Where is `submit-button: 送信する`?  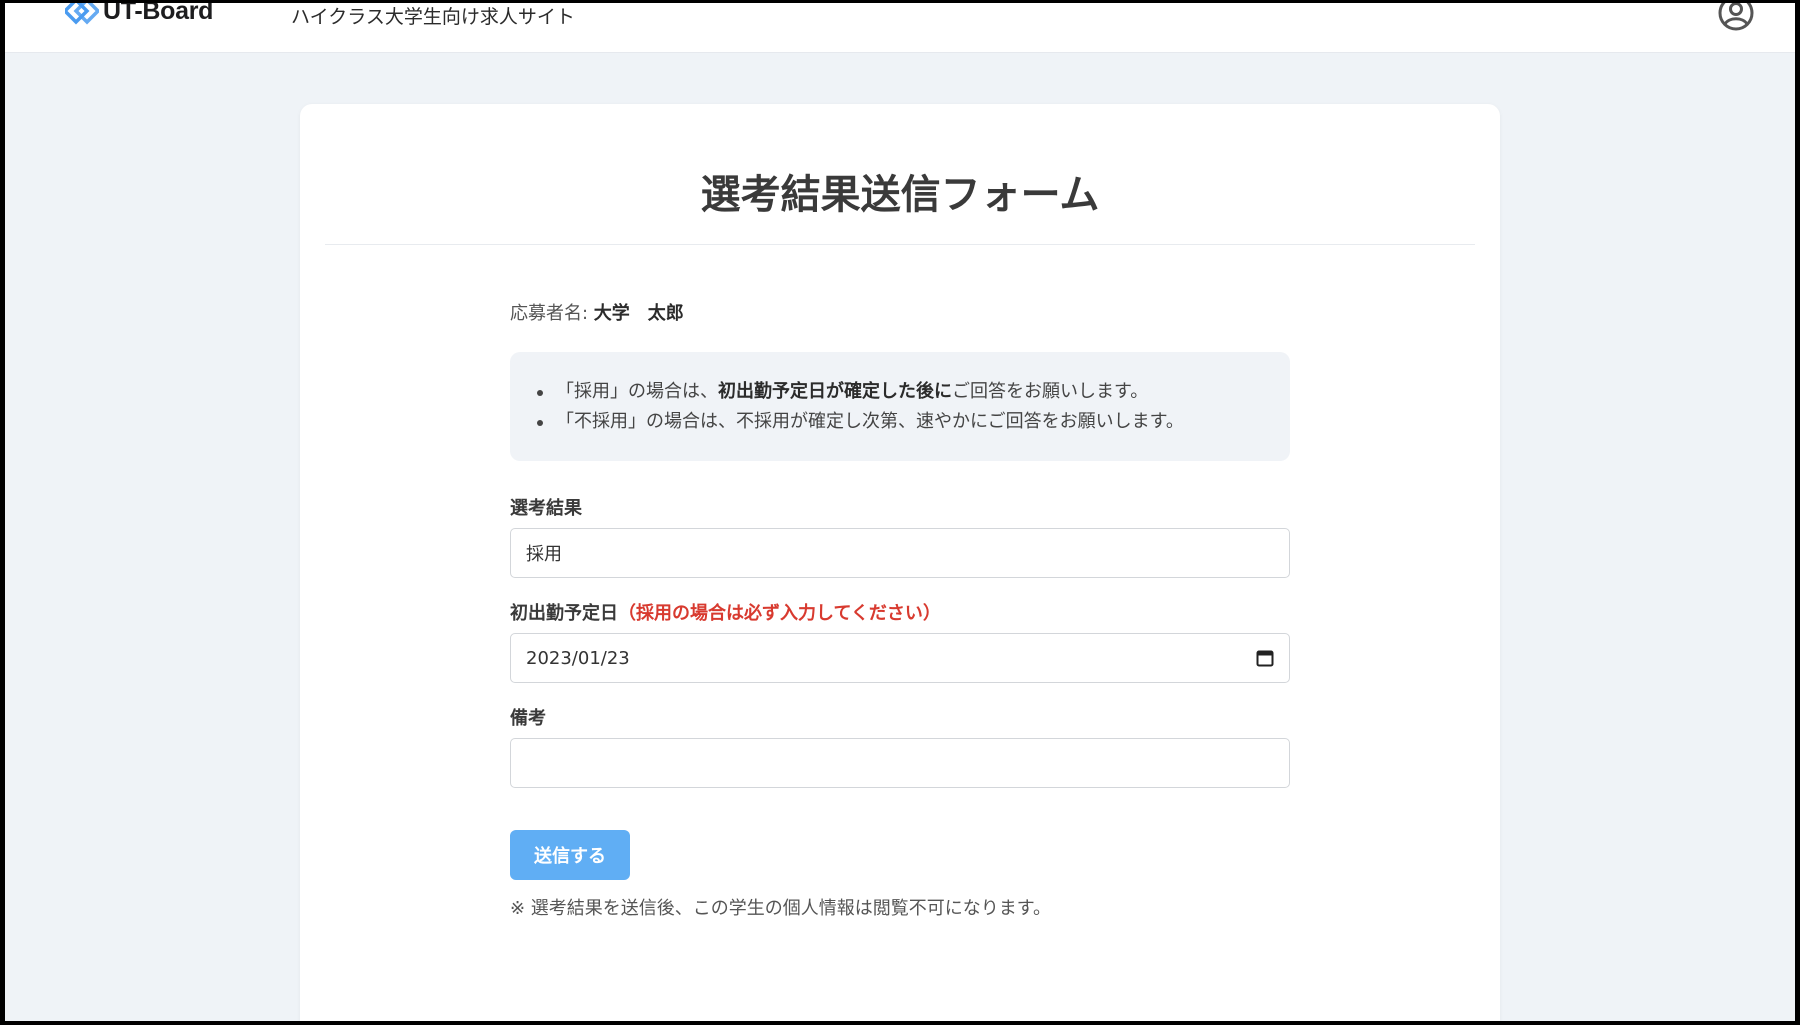
submit-button: 送信する is located at coordinates (570, 855).